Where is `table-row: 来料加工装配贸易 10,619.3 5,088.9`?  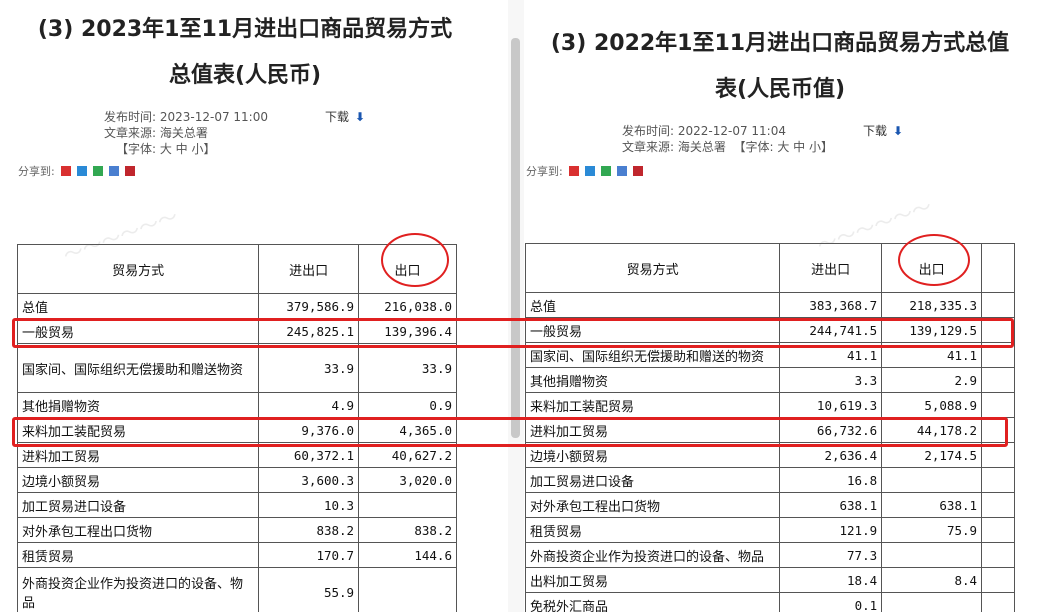 table-row: 来料加工装配贸易 10,619.3 5,088.9 is located at coordinates (769, 405).